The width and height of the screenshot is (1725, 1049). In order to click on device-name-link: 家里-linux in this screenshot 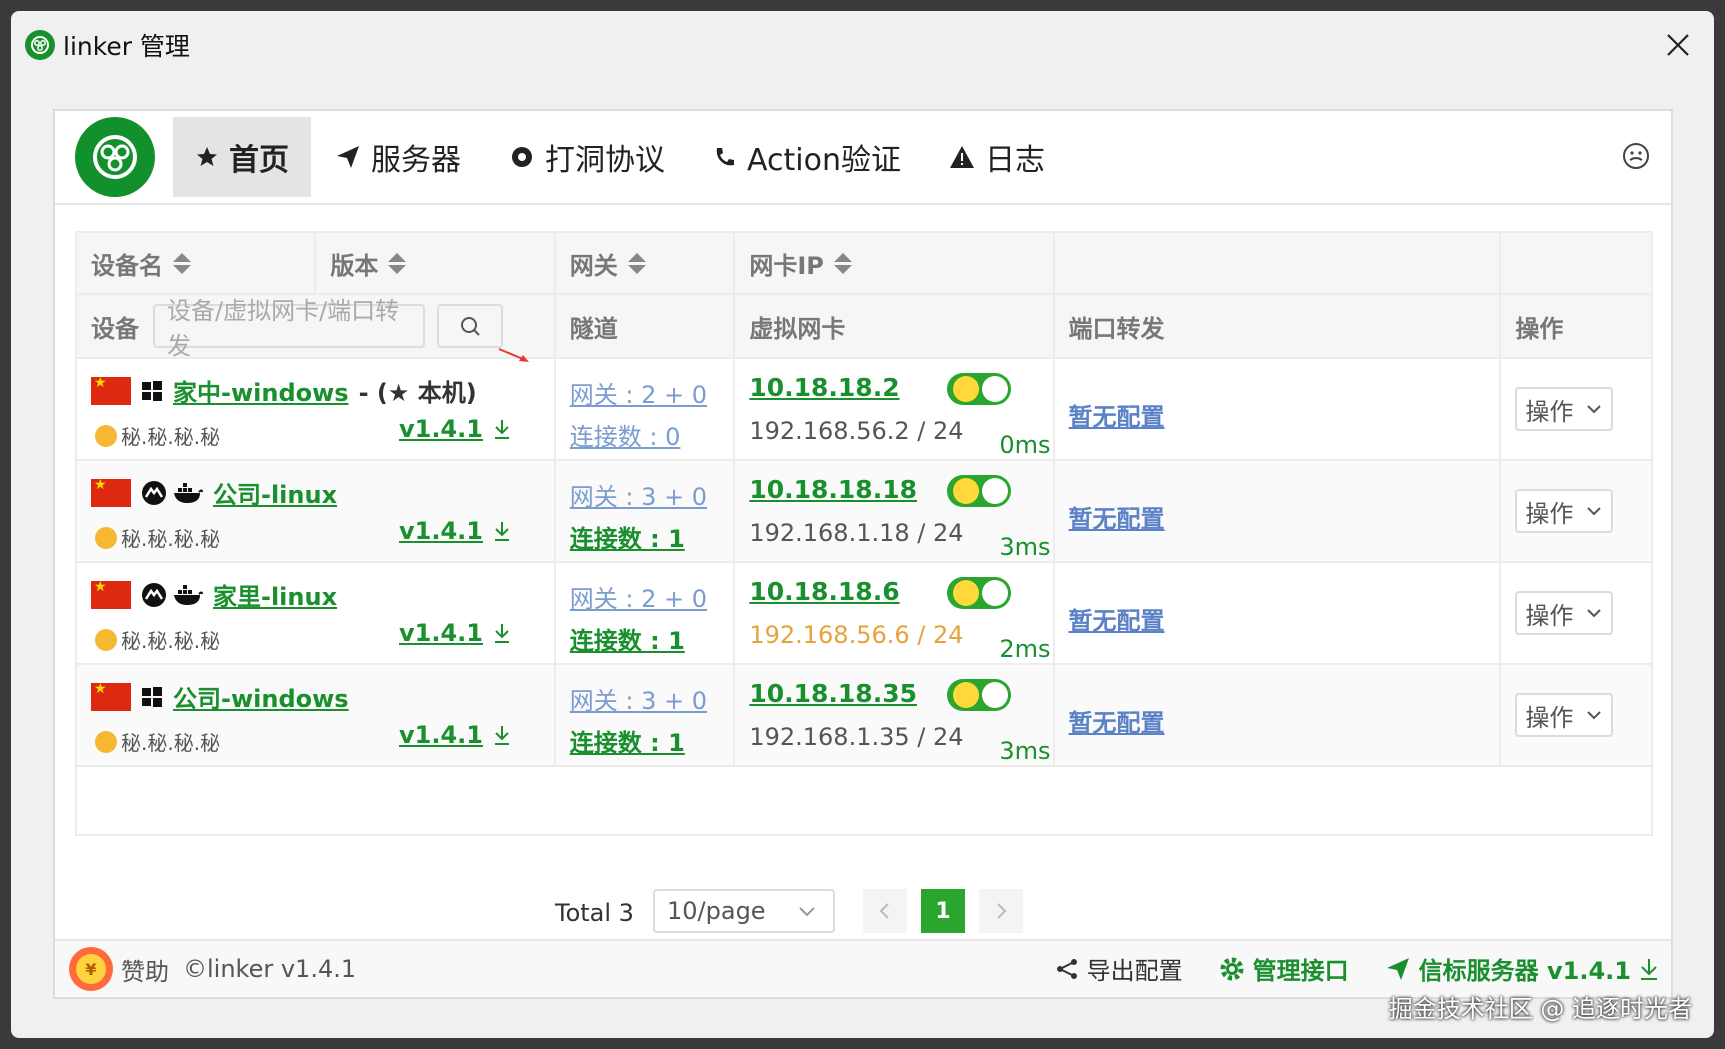, I will do `click(275, 594)`.